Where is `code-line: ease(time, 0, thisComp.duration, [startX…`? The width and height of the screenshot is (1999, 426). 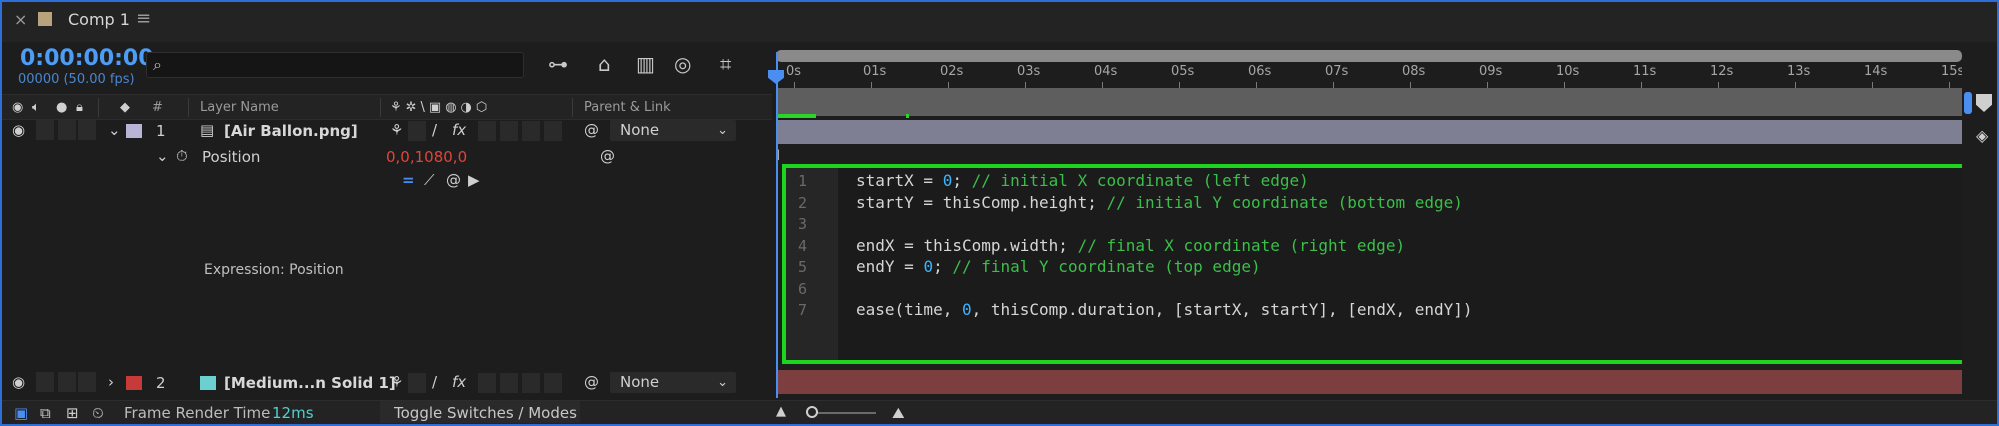 code-line: ease(time, 0, thisComp.duration, [startX… is located at coordinates (1164, 309).